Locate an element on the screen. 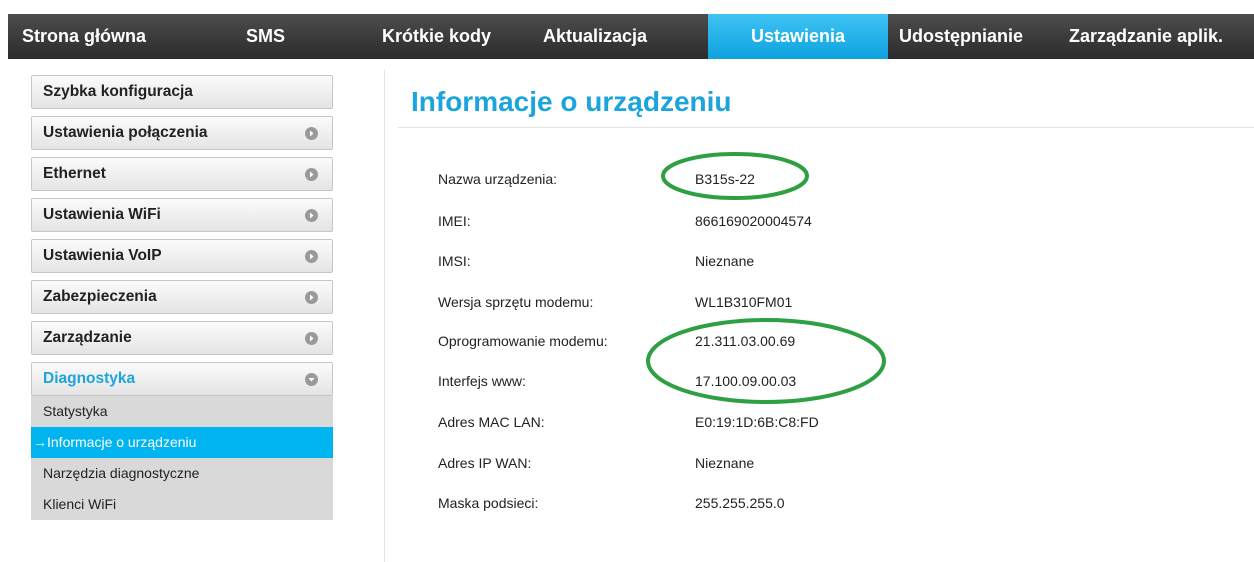 The height and width of the screenshot is (562, 1254). info-value: 17.100.09.00.03 is located at coordinates (746, 381).